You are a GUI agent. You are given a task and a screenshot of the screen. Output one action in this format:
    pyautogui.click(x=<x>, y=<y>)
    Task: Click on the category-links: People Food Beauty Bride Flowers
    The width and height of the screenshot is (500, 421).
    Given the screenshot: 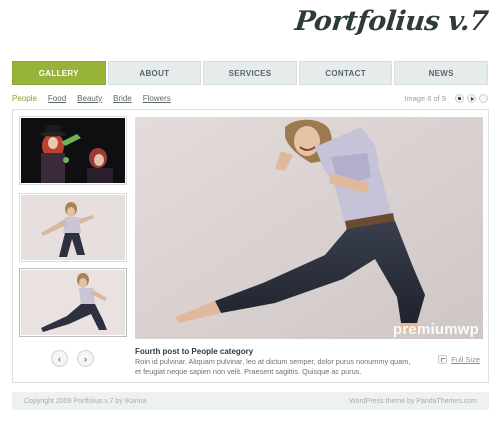 What is the action you would take?
    pyautogui.click(x=91, y=98)
    